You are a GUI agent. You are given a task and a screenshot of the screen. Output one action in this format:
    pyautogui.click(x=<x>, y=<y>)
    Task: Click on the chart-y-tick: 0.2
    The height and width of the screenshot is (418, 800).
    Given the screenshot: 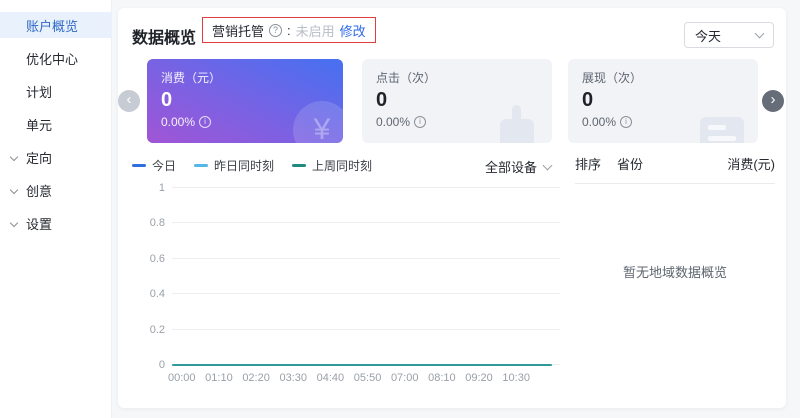 What is the action you would take?
    pyautogui.click(x=157, y=329)
    